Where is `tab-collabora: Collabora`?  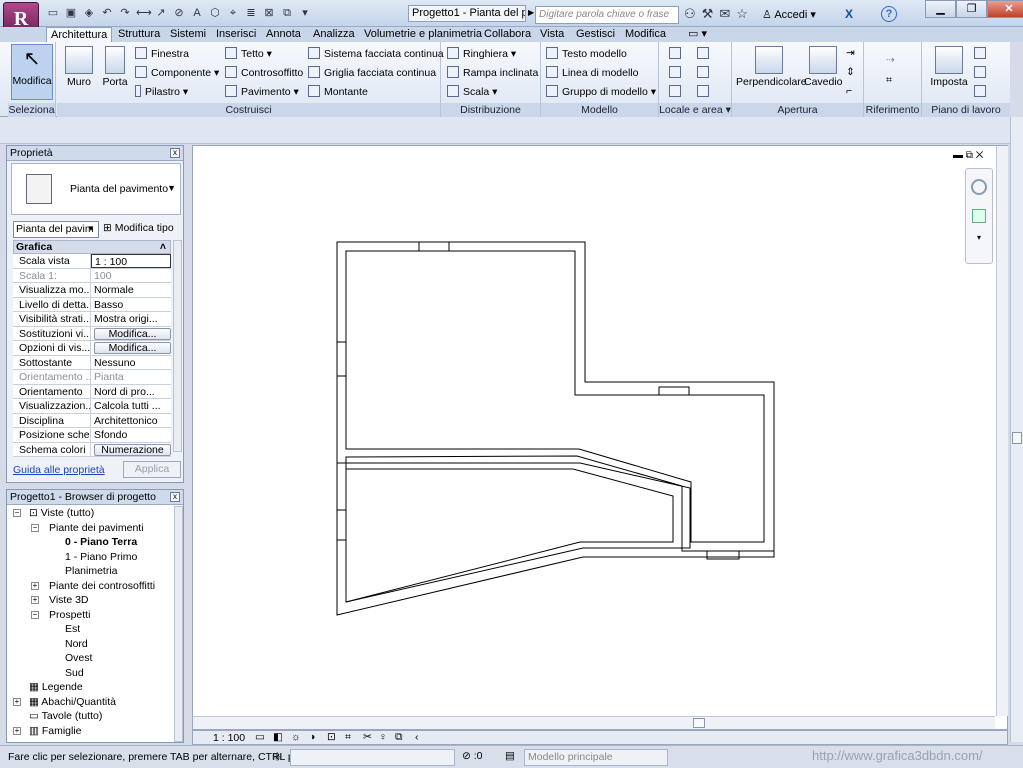 tab-collabora: Collabora is located at coordinates (507, 34).